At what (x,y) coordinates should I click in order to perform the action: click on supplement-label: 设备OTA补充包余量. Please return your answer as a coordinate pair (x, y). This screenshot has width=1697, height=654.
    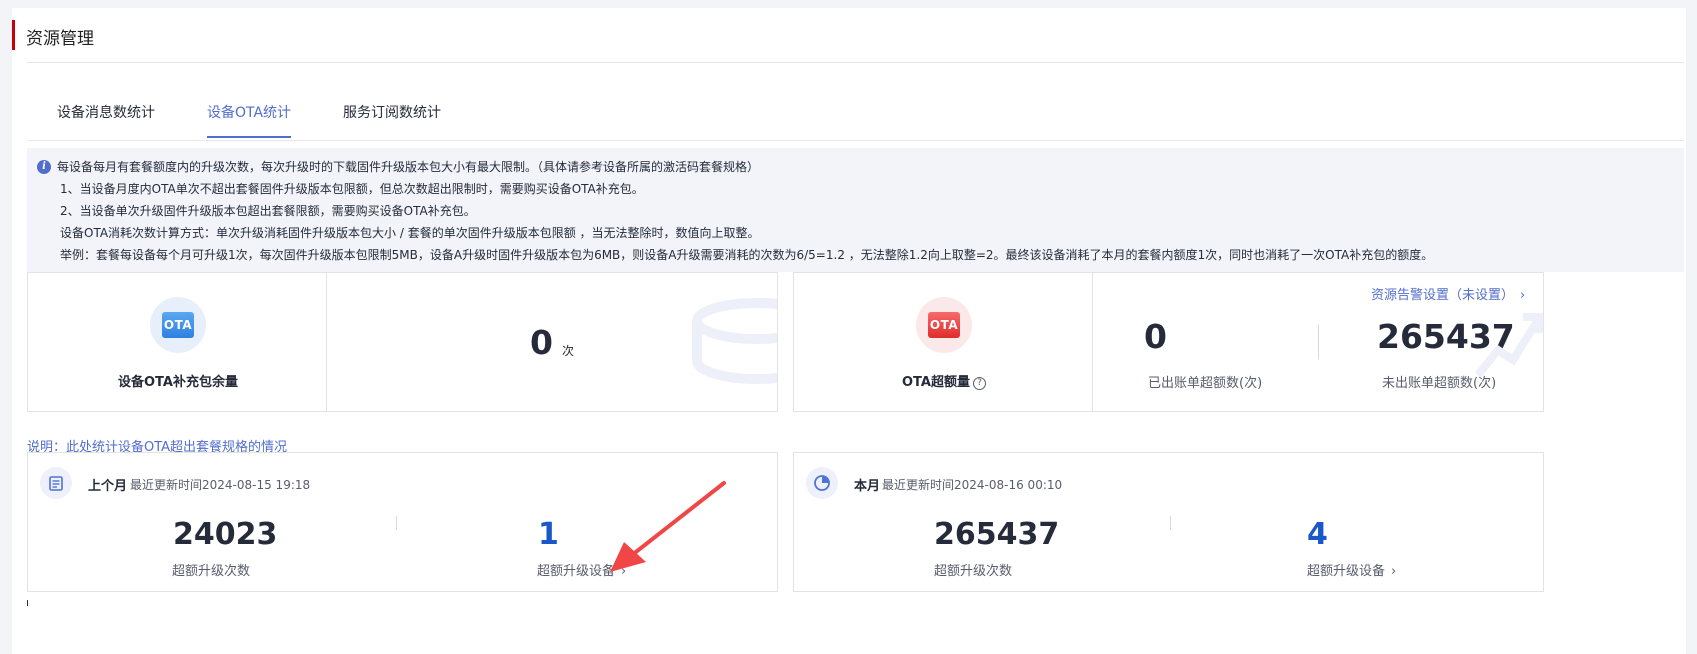
    Looking at the image, I should click on (178, 382).